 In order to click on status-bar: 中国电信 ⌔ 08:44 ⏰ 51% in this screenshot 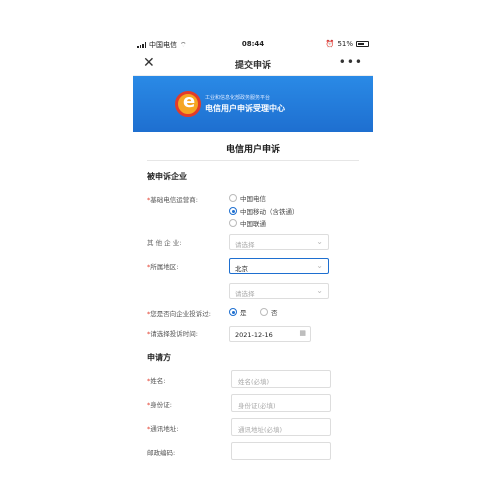, I will do `click(253, 44)`.